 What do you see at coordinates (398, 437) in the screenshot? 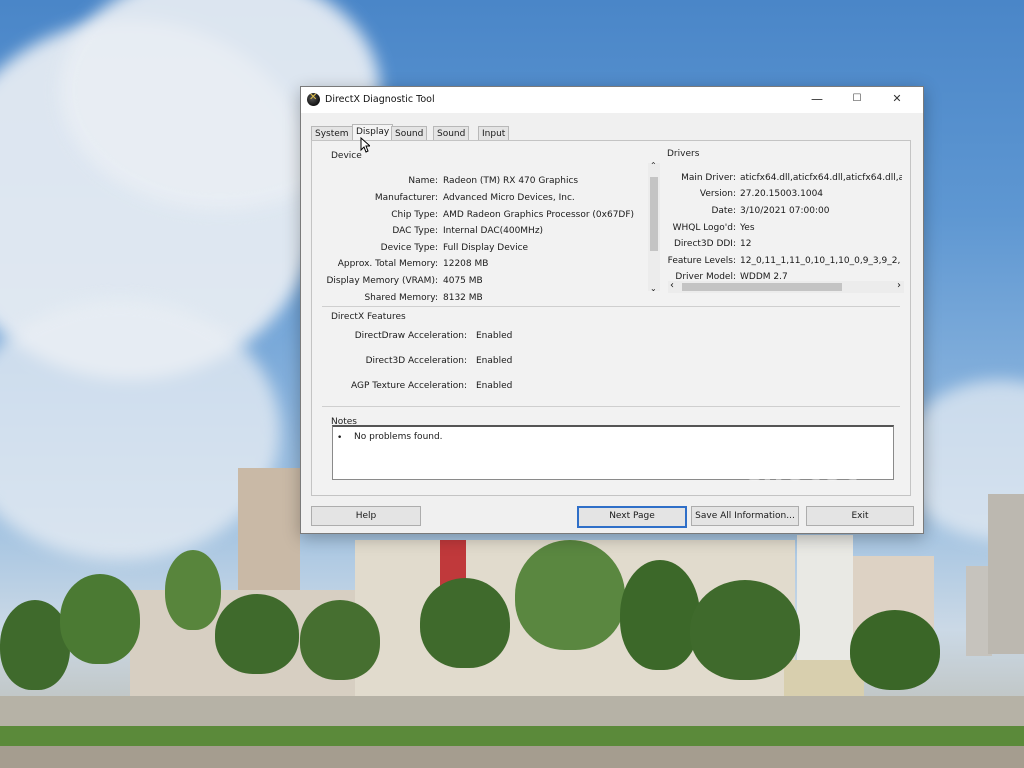
I see `note-item: No problems found.` at bounding box center [398, 437].